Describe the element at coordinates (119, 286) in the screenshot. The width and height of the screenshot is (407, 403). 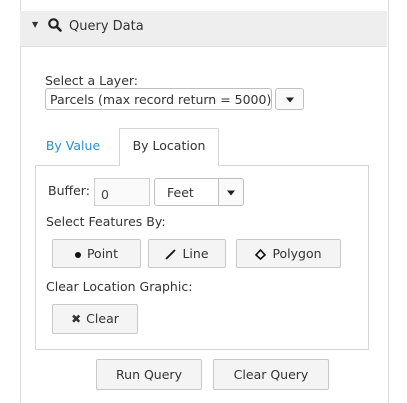
I see `clear-location-graphic-label: Clear Location Graphic:` at that location.